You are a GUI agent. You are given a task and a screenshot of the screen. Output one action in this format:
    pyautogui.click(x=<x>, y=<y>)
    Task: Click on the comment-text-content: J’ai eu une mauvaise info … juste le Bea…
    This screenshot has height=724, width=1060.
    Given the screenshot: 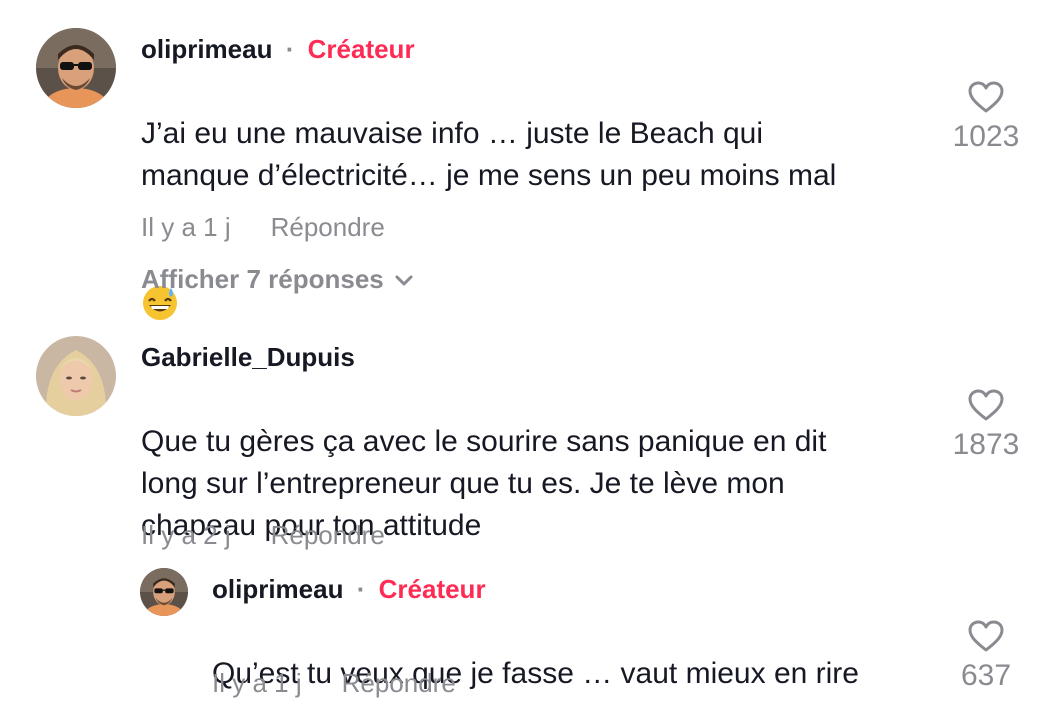 What is the action you would take?
    pyautogui.click(x=489, y=154)
    